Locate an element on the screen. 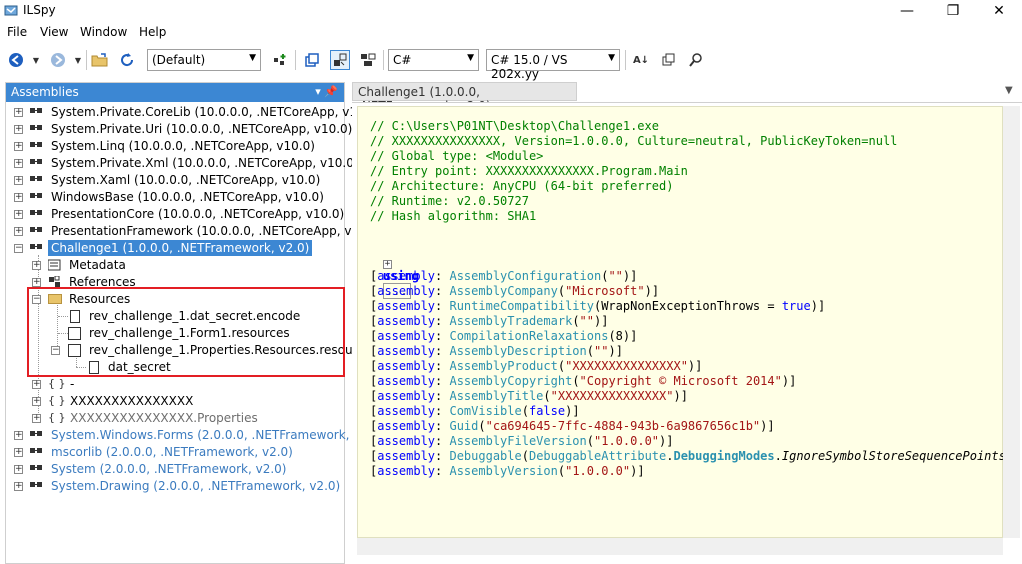 Image resolution: width=1022 pixels, height=564 pixels. attribute-name: AssemblyVersion is located at coordinates (503, 471).